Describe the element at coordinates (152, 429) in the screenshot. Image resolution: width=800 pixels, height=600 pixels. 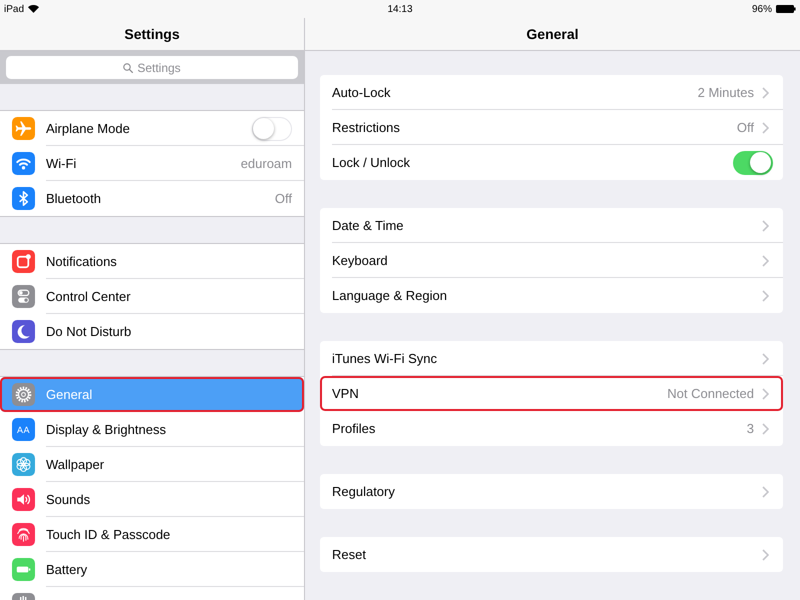
I see `sidebar-item: AA Display & Brightness` at that location.